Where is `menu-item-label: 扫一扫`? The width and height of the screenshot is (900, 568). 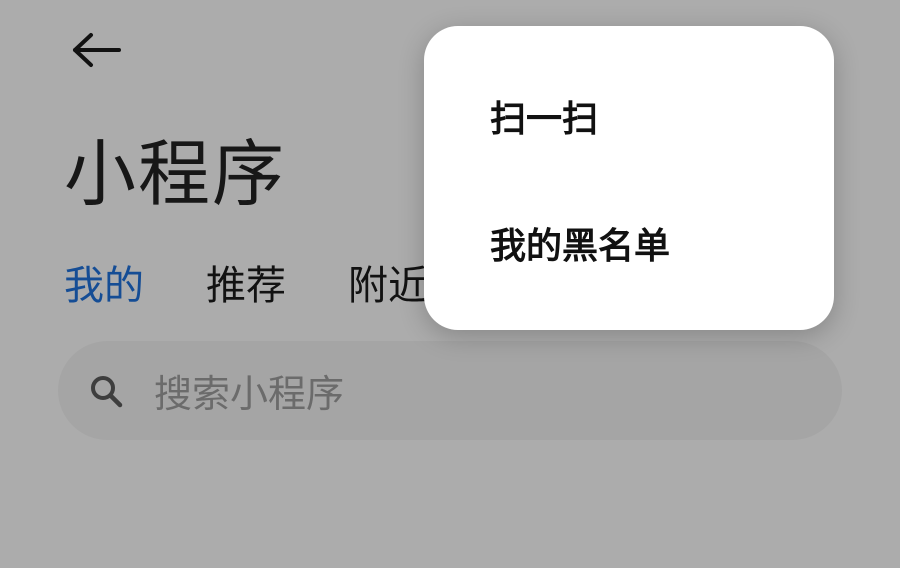
menu-item-label: 扫一扫 is located at coordinates (544, 119).